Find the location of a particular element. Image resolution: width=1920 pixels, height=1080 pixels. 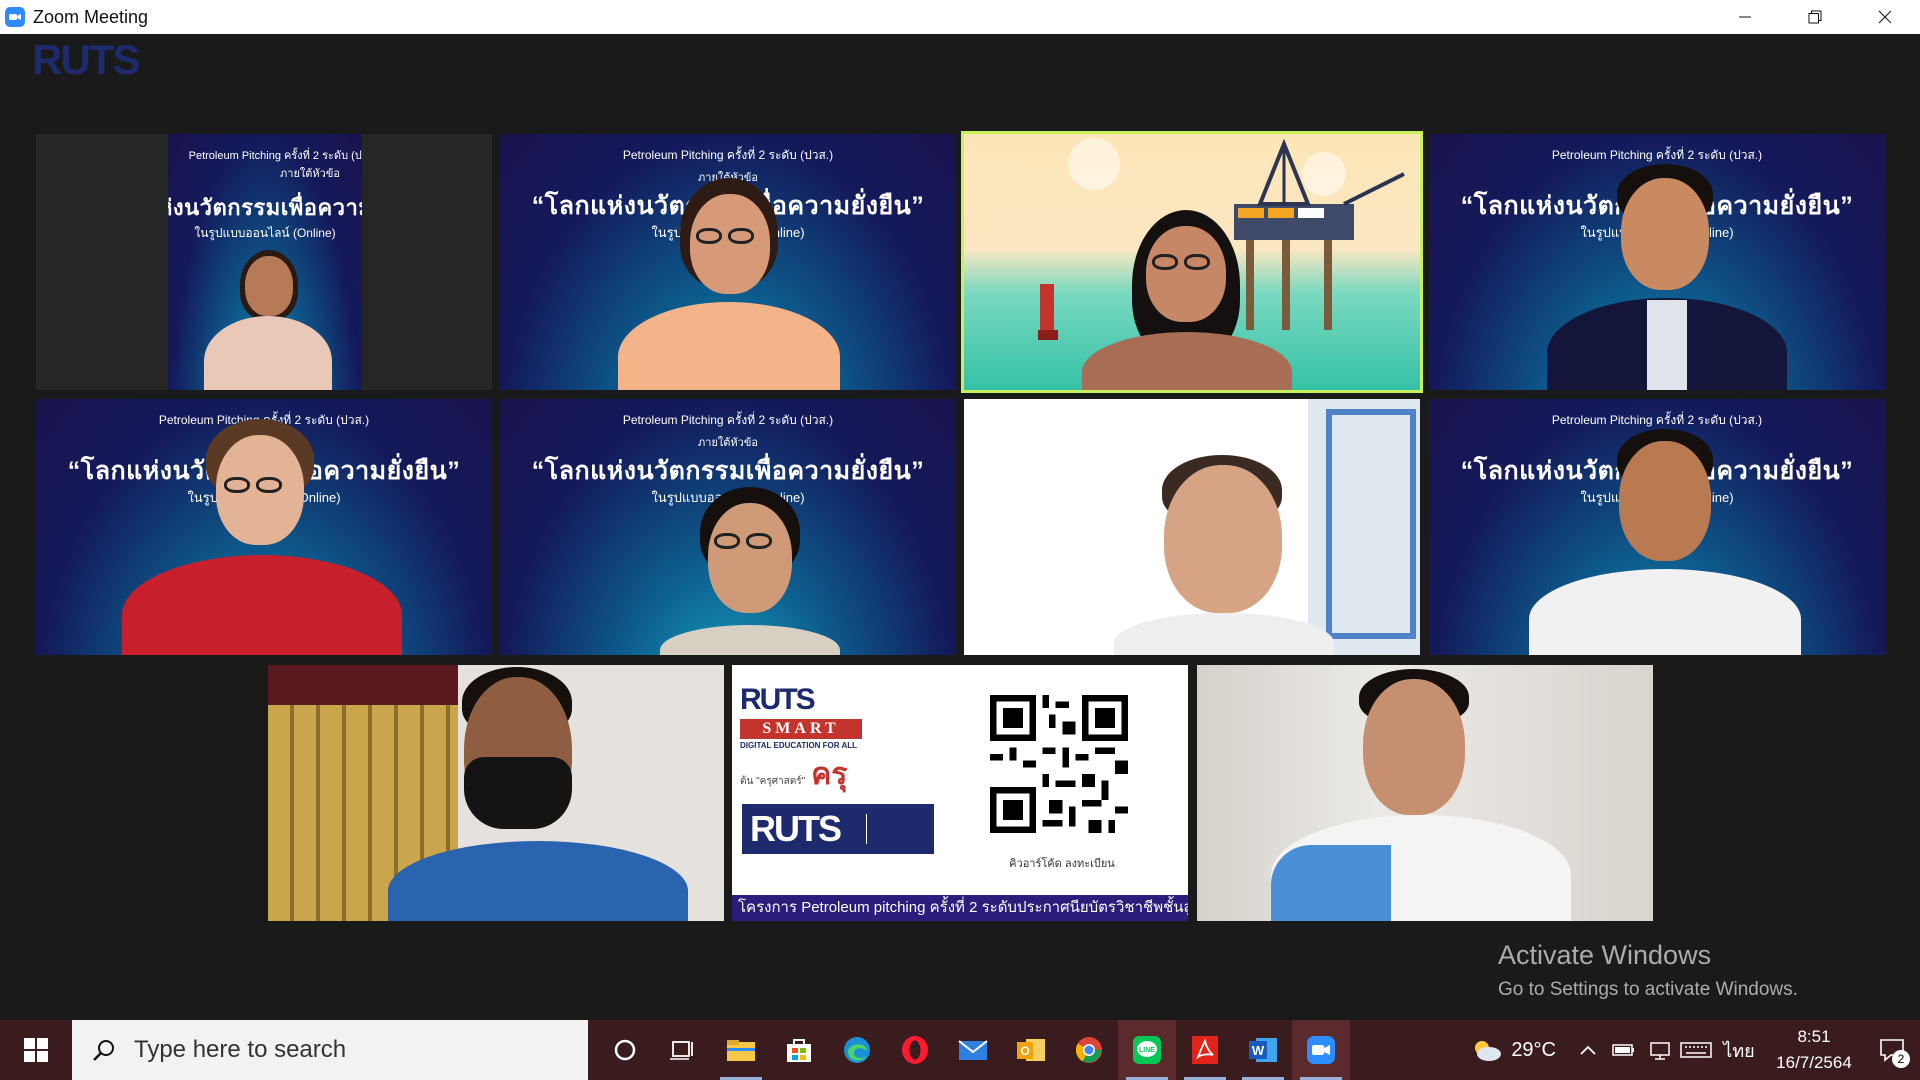

battery-button is located at coordinates (1624, 1050).